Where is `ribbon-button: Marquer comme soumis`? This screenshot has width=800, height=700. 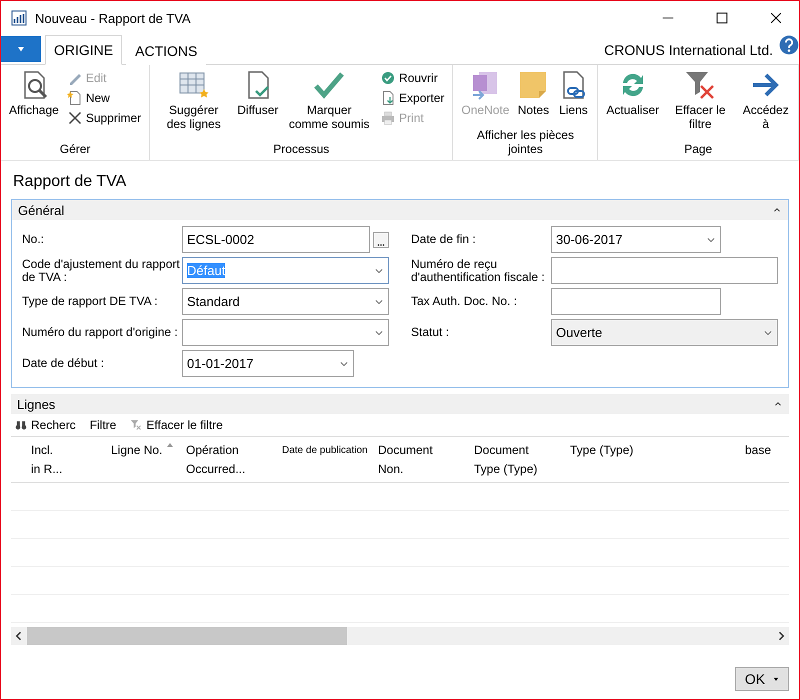 ribbon-button: Marquer comme soumis is located at coordinates (329, 104).